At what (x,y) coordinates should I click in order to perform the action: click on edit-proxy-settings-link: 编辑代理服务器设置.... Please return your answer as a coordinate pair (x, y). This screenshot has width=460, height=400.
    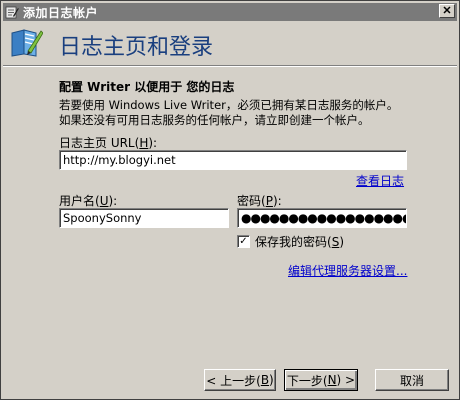
    Looking at the image, I should click on (347, 270).